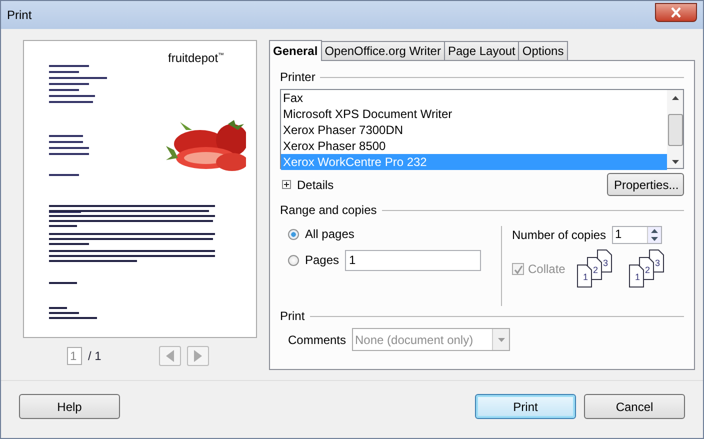 The width and height of the screenshot is (704, 439). What do you see at coordinates (382, 50) in the screenshot?
I see `tab: OpenOffice.org Writer` at bounding box center [382, 50].